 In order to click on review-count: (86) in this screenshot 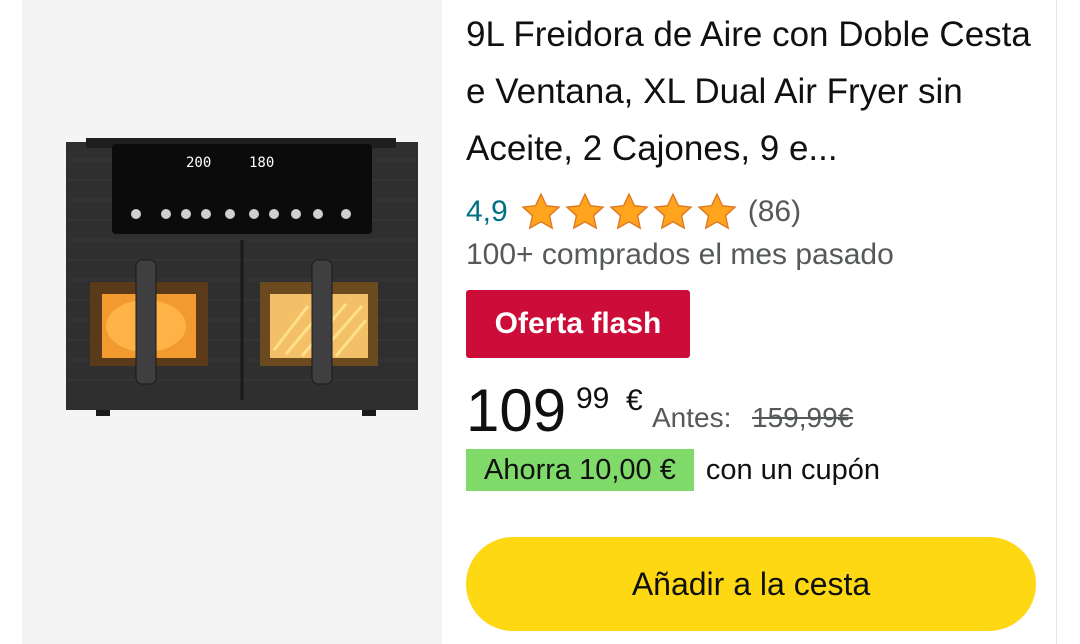, I will do `click(774, 212)`.